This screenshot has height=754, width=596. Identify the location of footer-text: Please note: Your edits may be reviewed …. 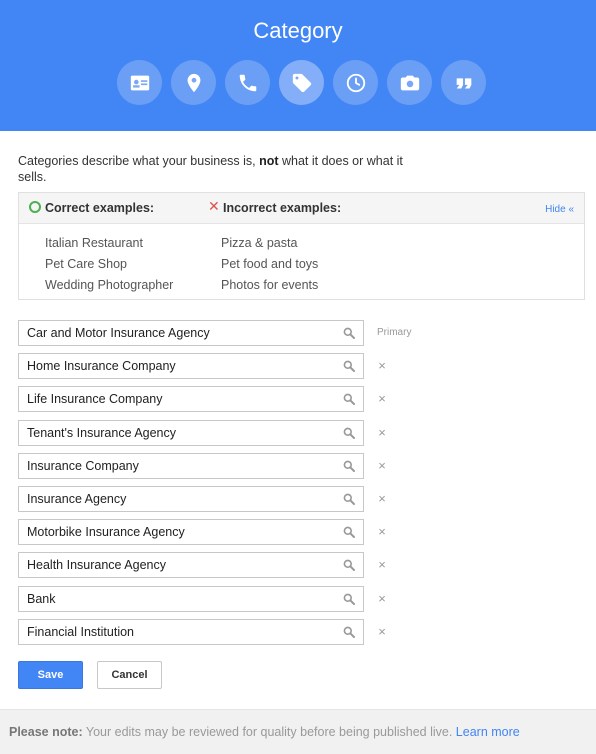
(264, 732).